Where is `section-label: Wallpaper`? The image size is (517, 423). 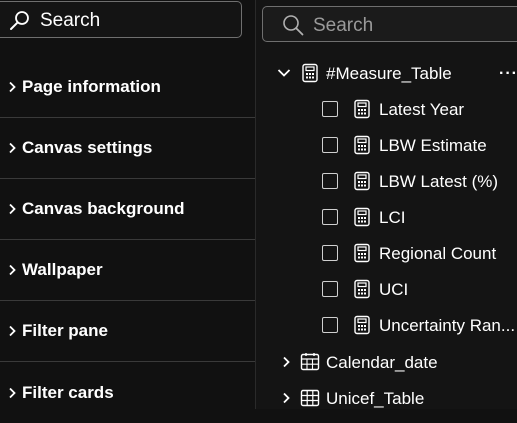
section-label: Wallpaper is located at coordinates (62, 269).